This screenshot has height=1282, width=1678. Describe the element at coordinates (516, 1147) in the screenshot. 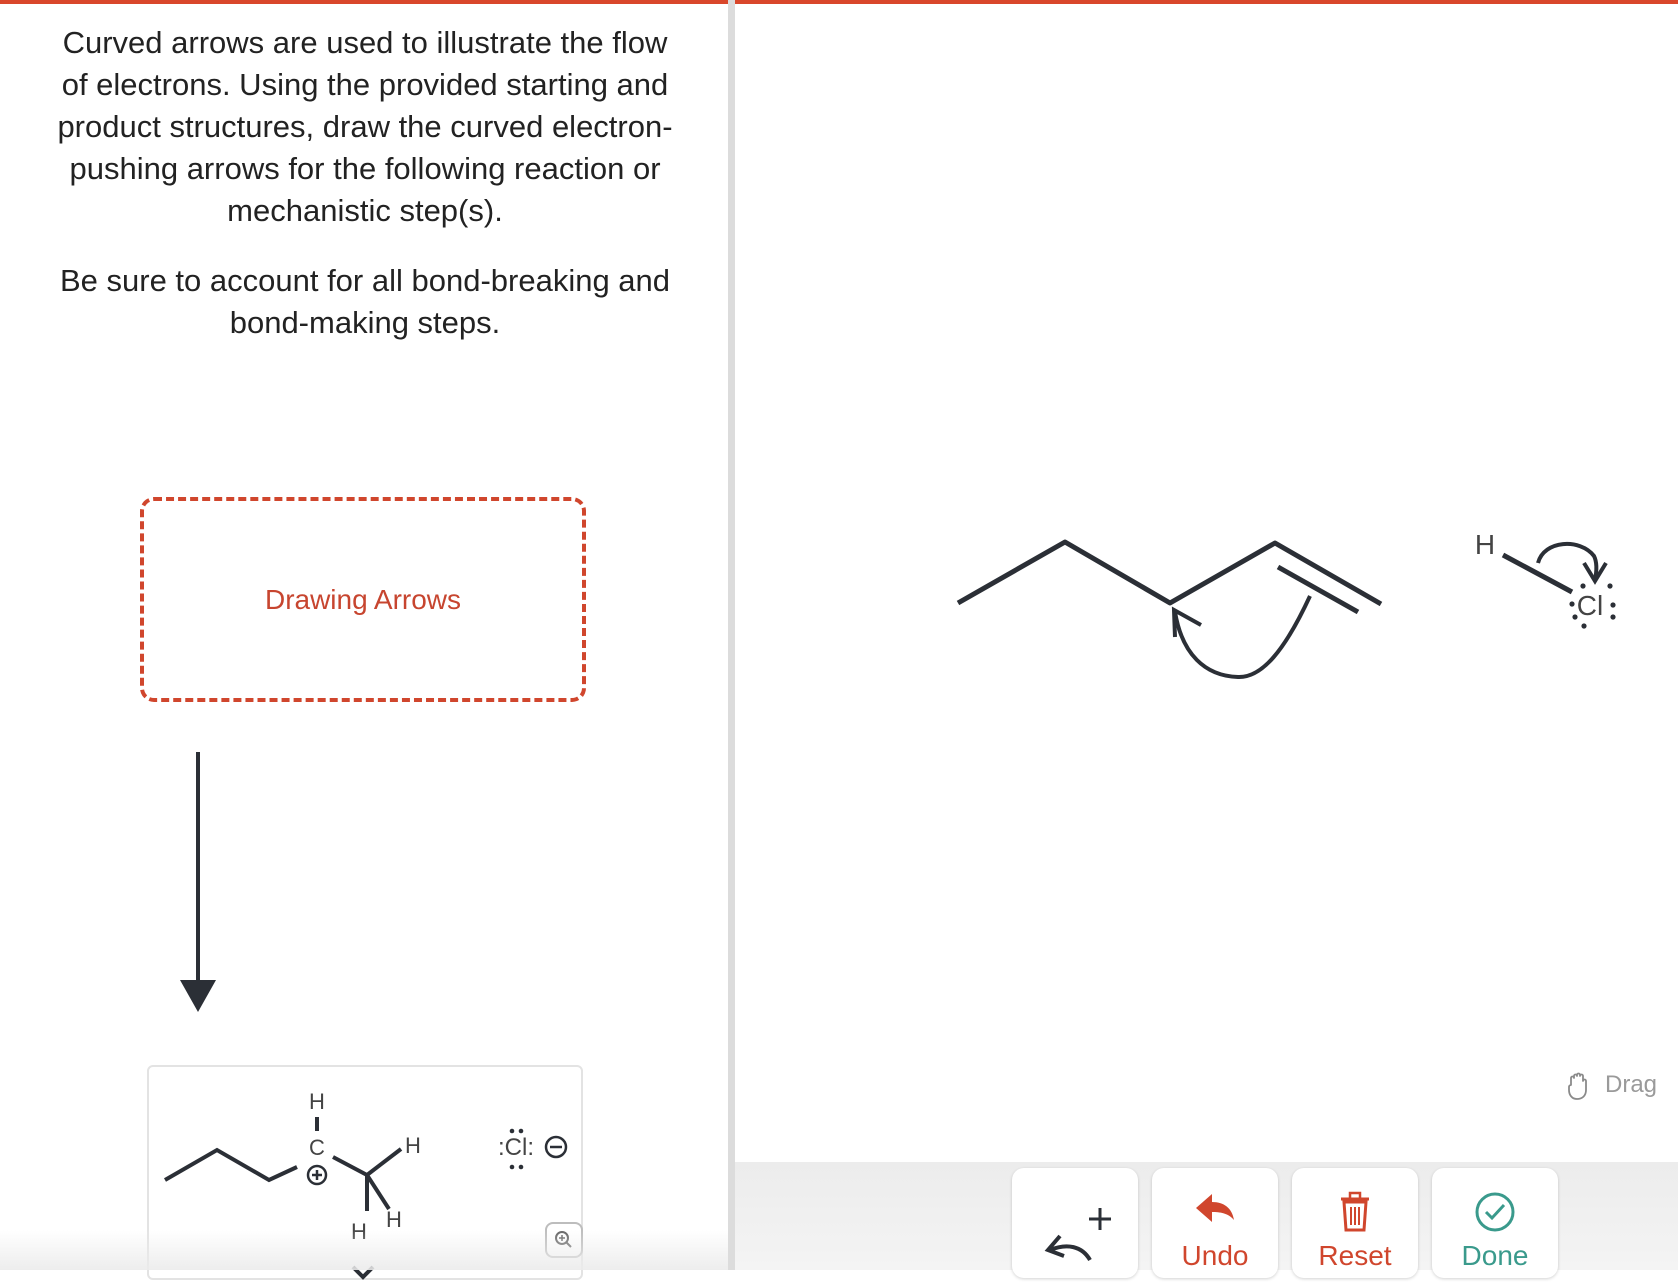

I see `product-chloride-label: :Cl:` at that location.